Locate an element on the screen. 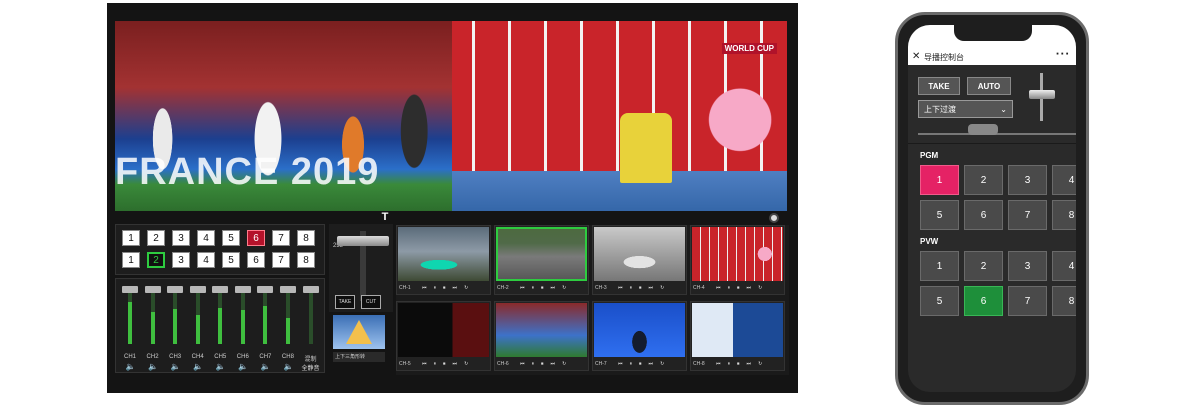 The height and width of the screenshot is (412, 1200). preview-source-button: 1 is located at coordinates (131, 260).